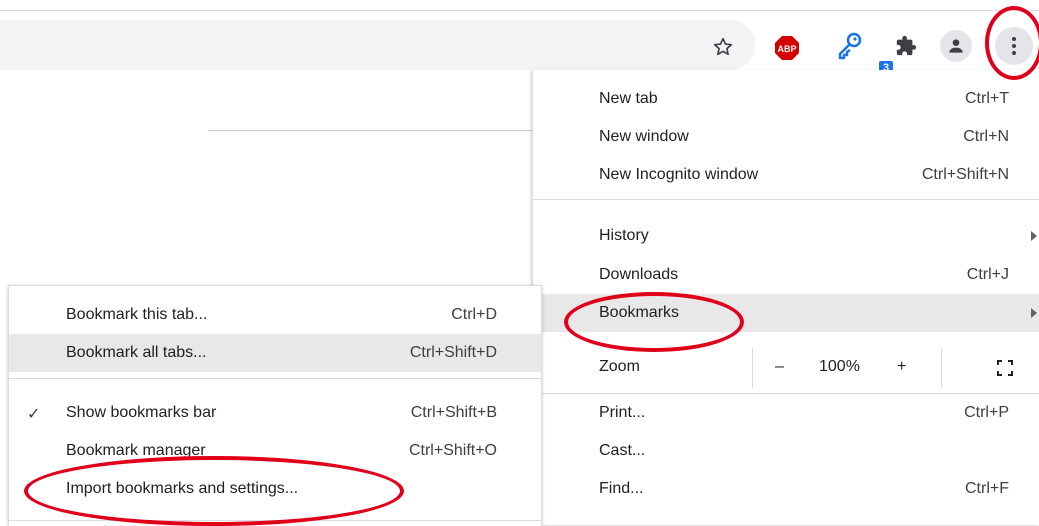  Describe the element at coordinates (786, 99) in the screenshot. I see `menu-item-new-tab: New tab Ctrl+T` at that location.